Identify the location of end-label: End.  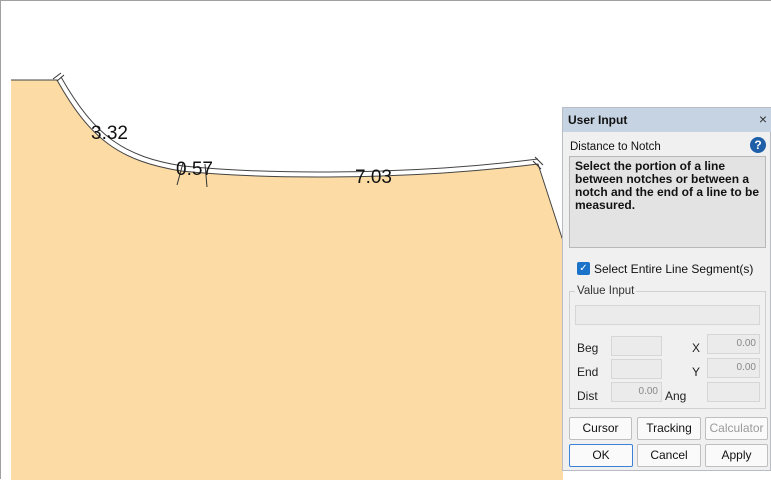
(588, 372).